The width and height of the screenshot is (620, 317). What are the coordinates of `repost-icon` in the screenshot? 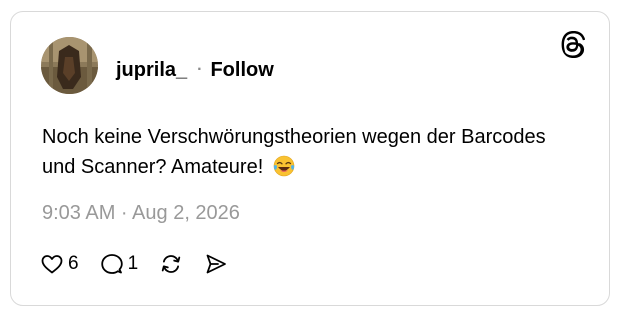 It's located at (171, 264).